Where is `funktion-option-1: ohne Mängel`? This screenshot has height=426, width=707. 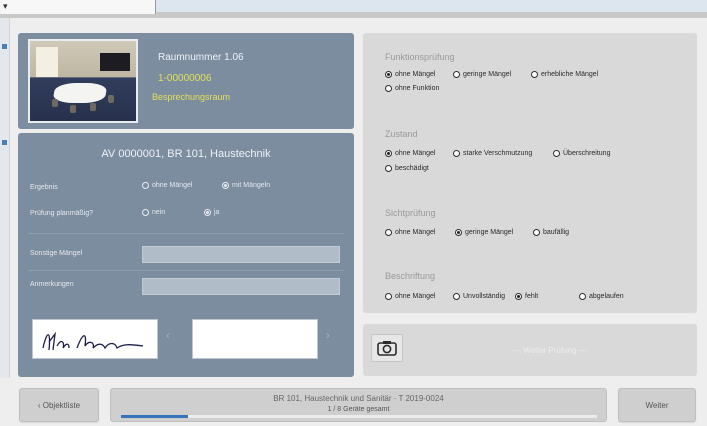 funktion-option-1: ohne Mängel is located at coordinates (410, 74).